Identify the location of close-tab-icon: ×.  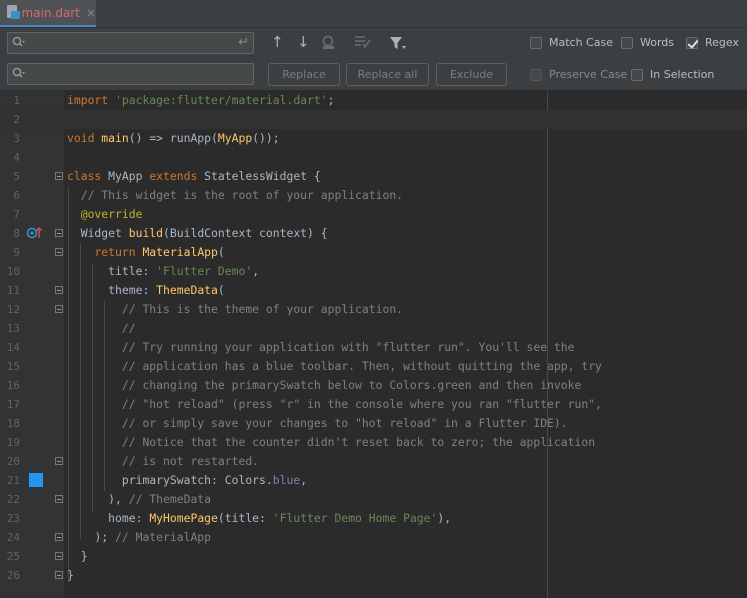
(91, 13).